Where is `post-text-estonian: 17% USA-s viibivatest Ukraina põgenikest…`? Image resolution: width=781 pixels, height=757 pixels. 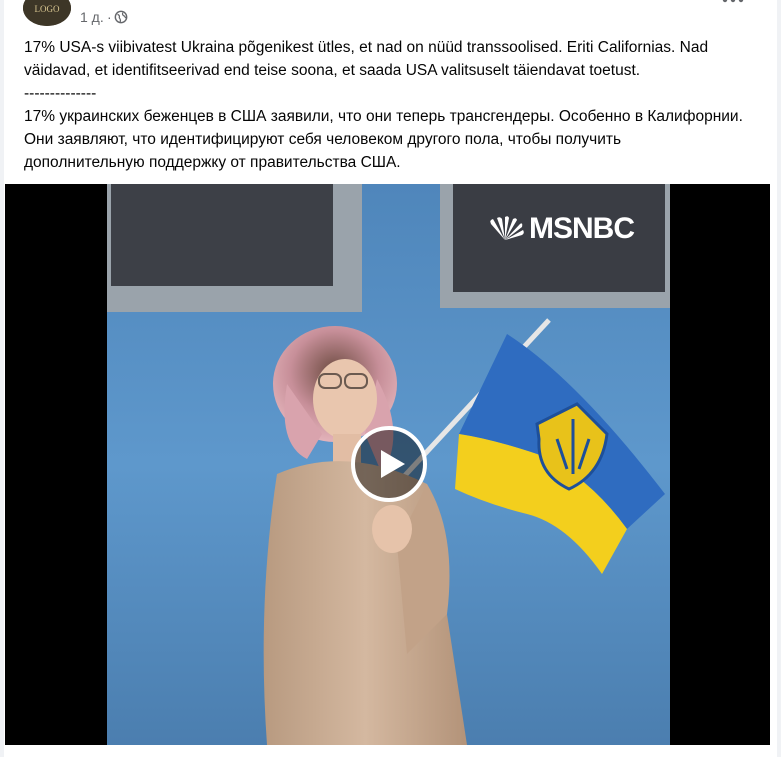
post-text-estonian: 17% USA-s viibivatest Ukraina põgenikest… is located at coordinates (366, 59).